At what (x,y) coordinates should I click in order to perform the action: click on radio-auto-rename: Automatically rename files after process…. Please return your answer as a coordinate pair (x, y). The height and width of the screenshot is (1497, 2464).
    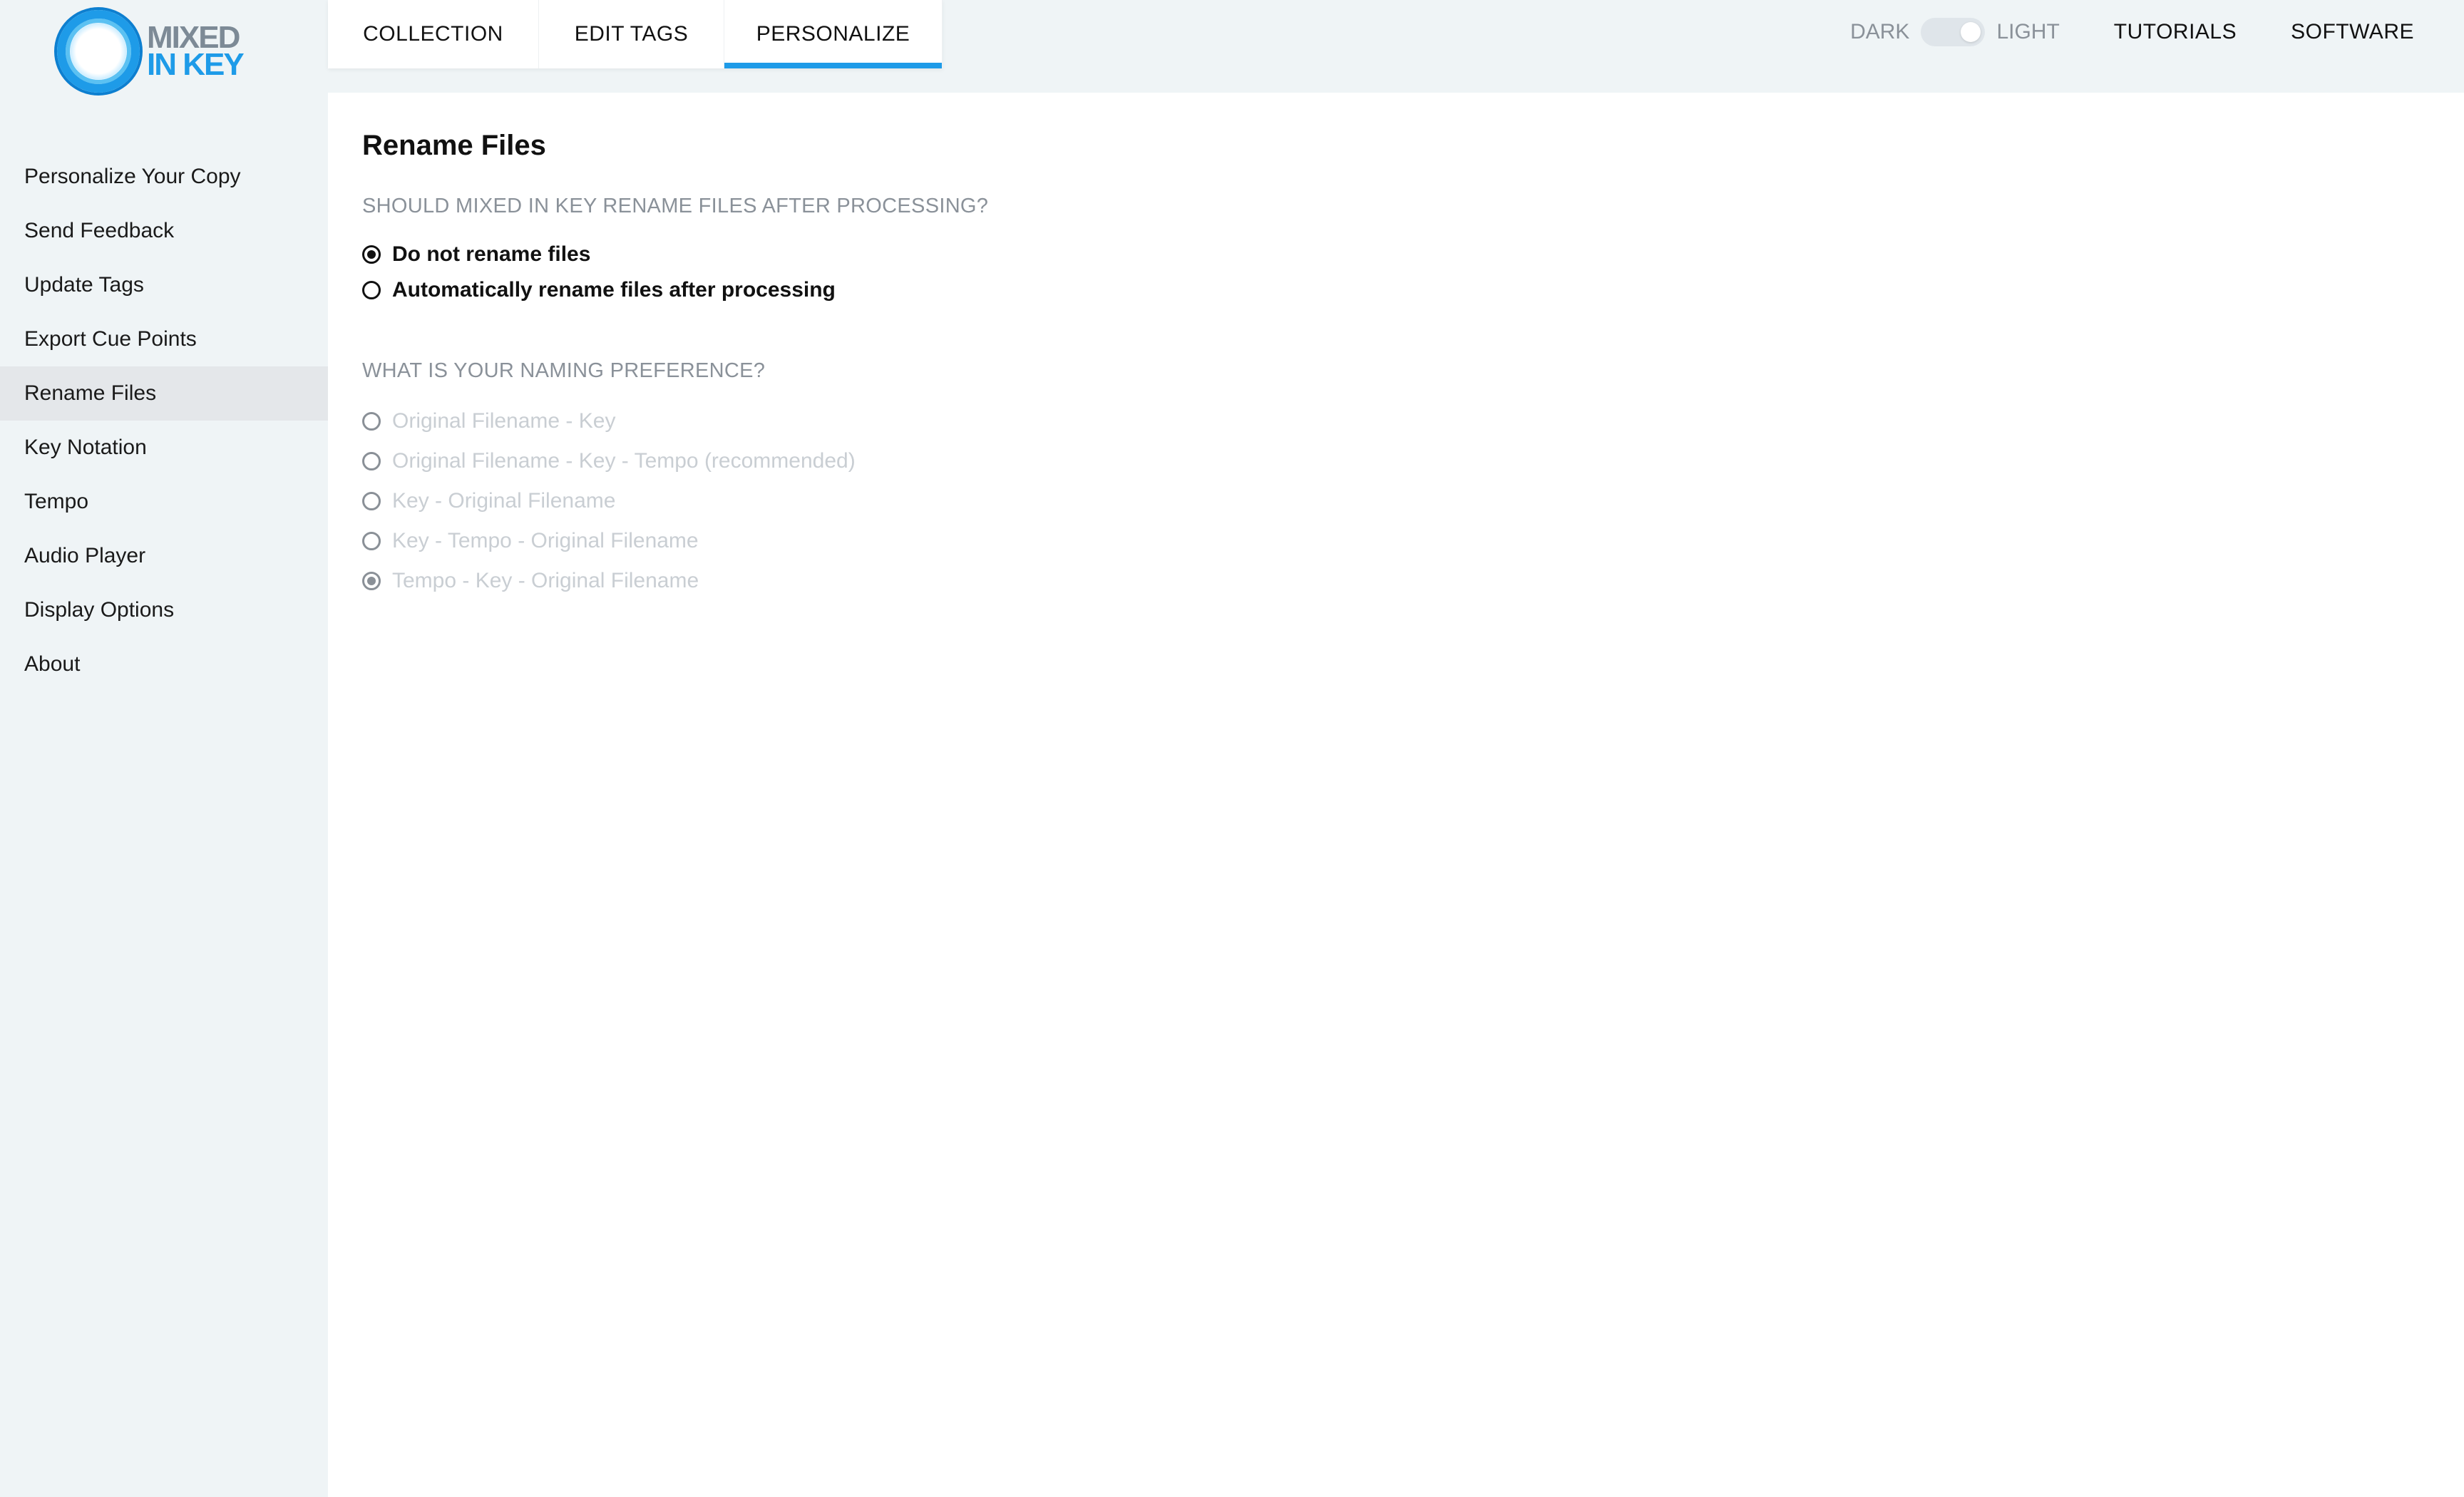
    Looking at the image, I should click on (675, 290).